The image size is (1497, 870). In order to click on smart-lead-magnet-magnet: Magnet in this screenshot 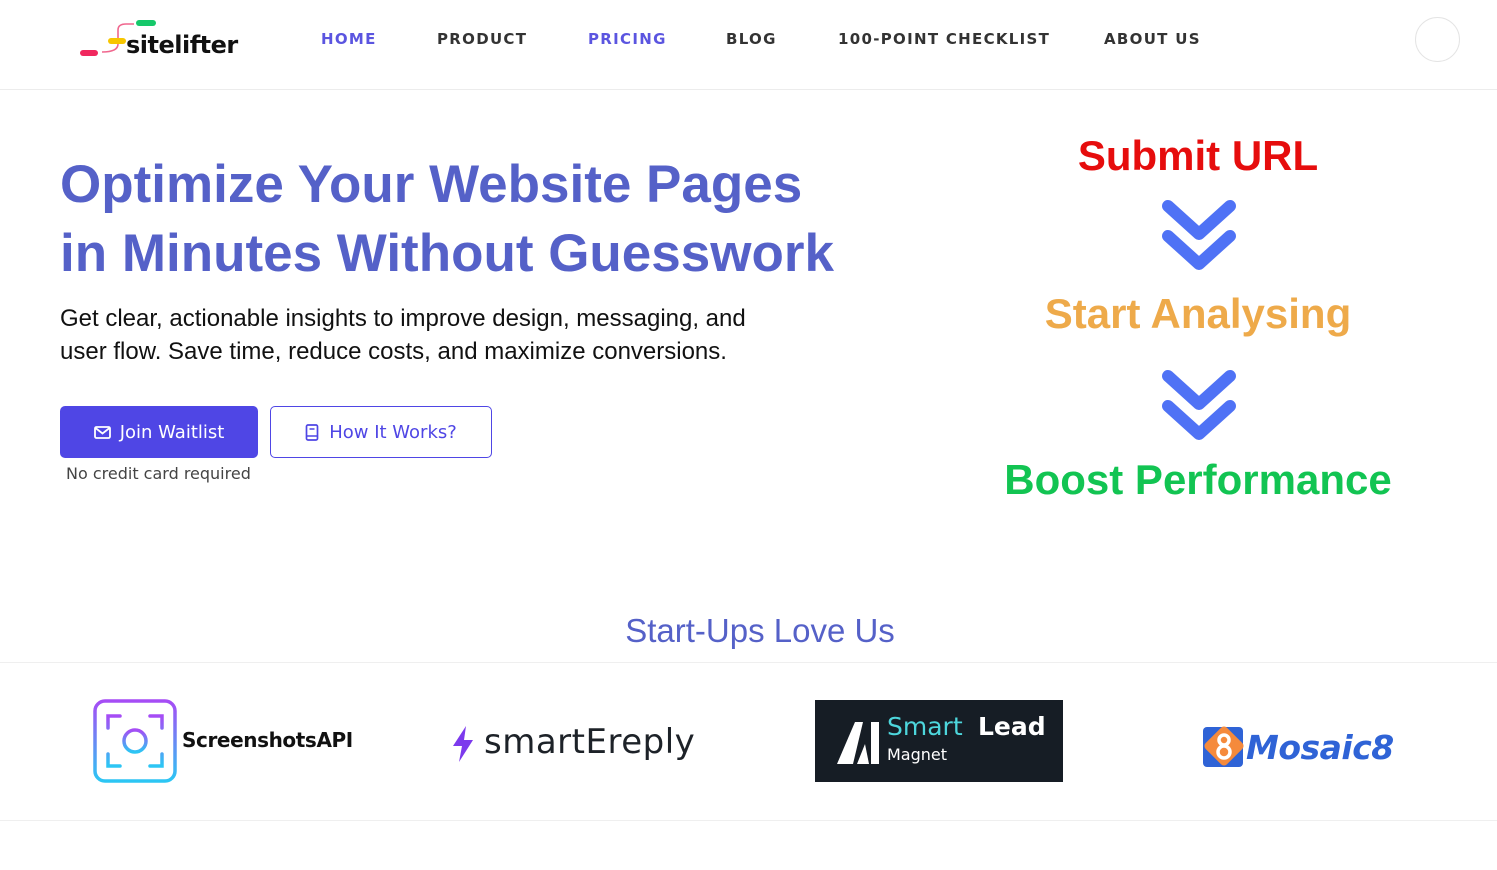, I will do `click(917, 754)`.